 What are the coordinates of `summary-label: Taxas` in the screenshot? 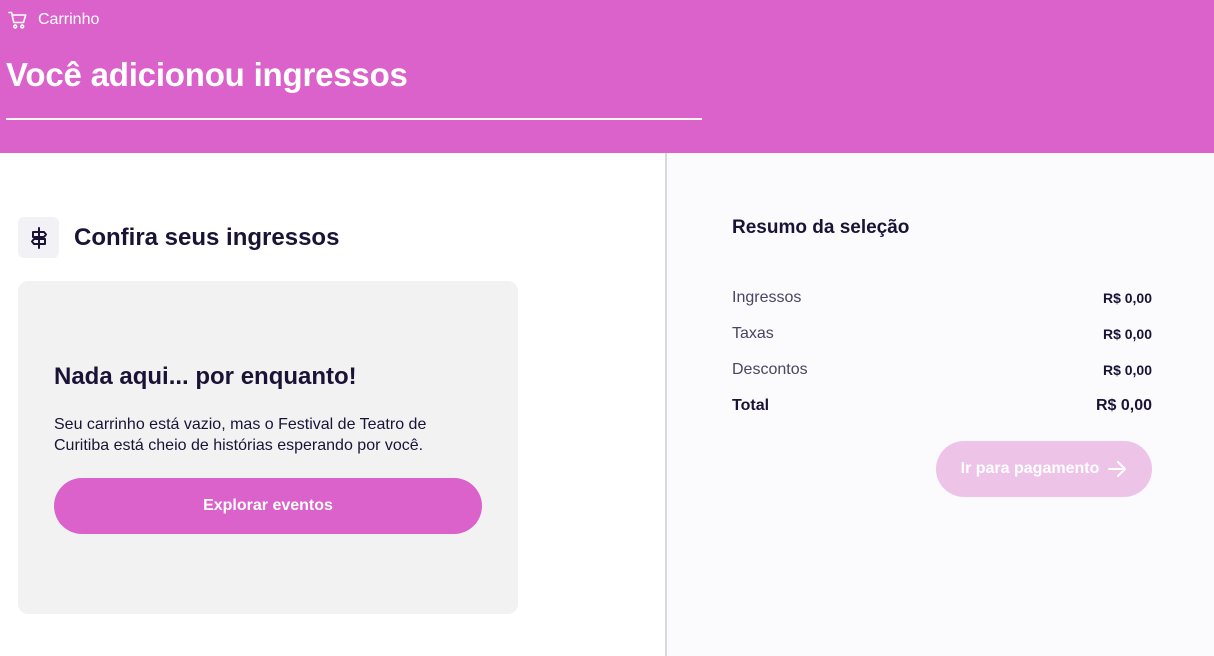 It's located at (753, 333).